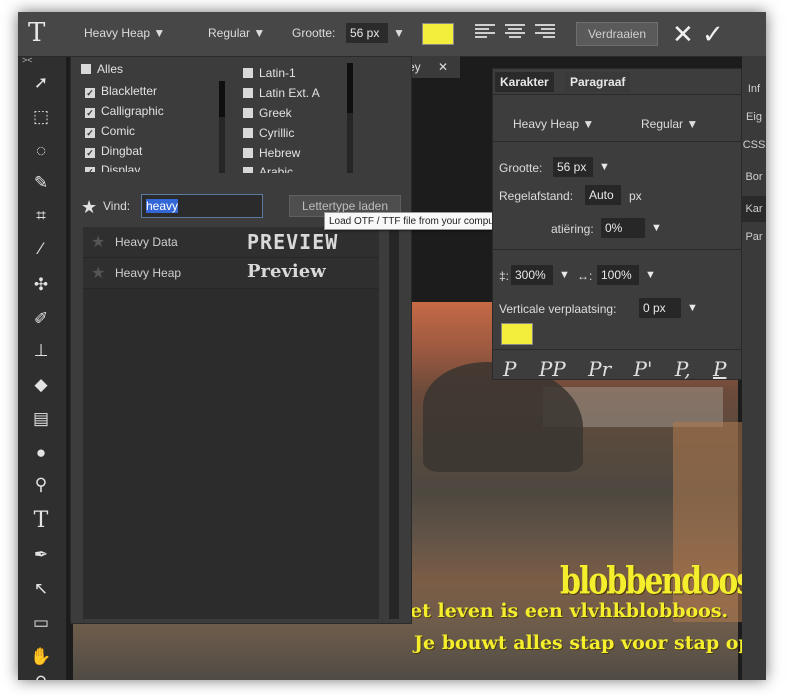 The image size is (787, 695). What do you see at coordinates (683, 369) in the screenshot?
I see `style-subscript-button: P,` at bounding box center [683, 369].